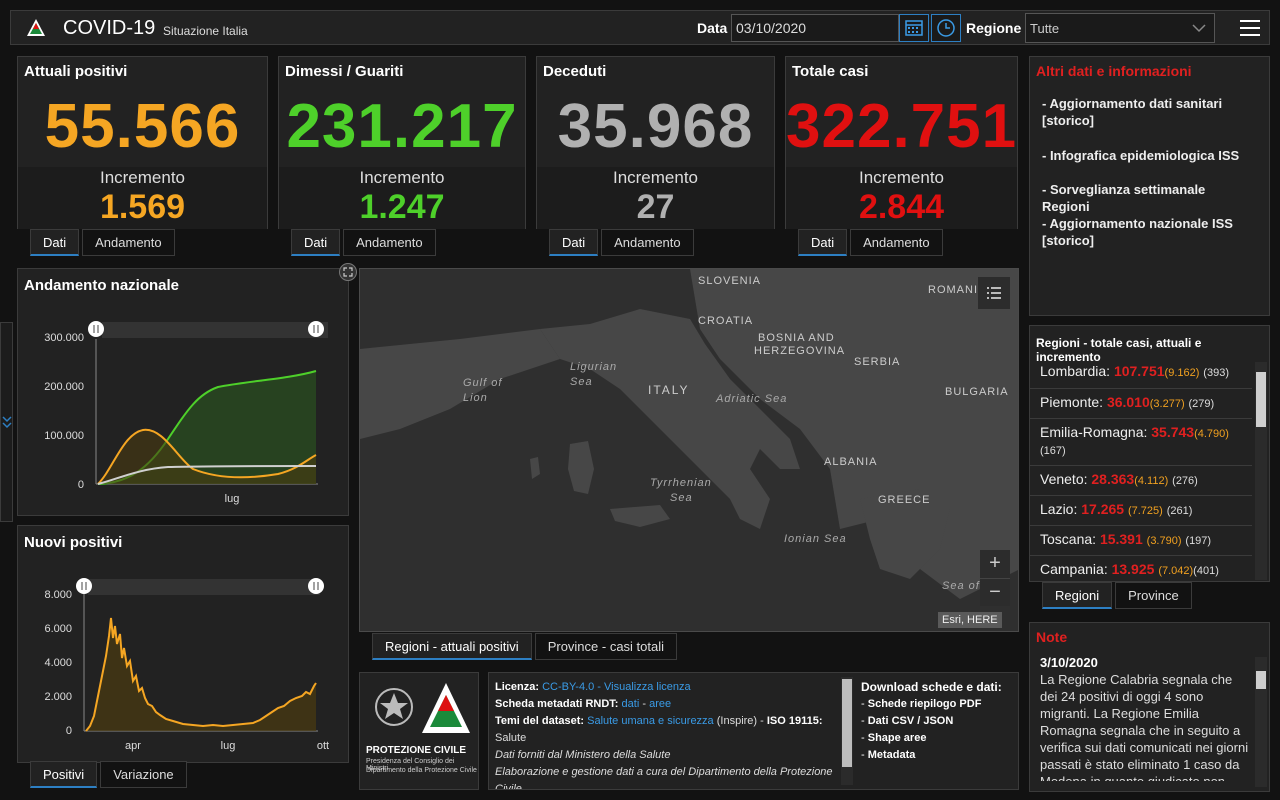 This screenshot has height=800, width=1280. What do you see at coordinates (1147, 198) in the screenshot?
I see `info-link-sorveglianza: - Sorveglianza settimanale Regioni` at bounding box center [1147, 198].